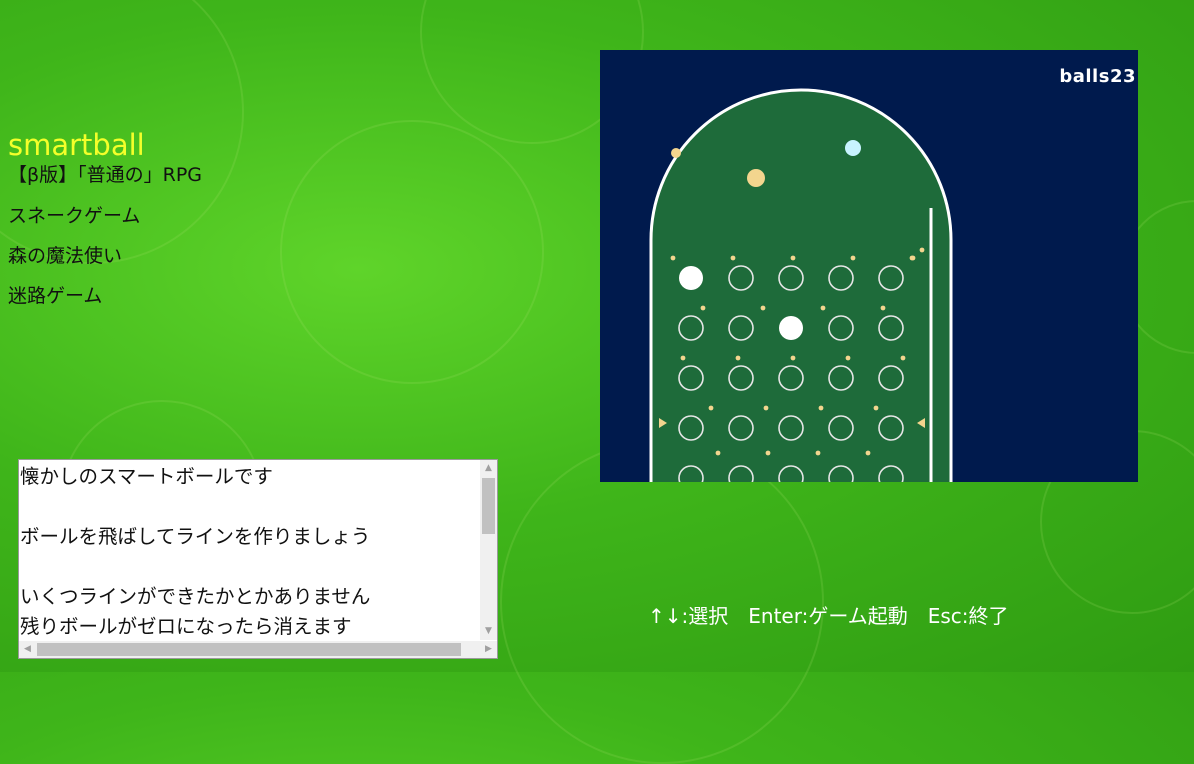 This screenshot has height=764, width=1194. I want to click on scroll-left-arrow-icon: ◀, so click(27, 649).